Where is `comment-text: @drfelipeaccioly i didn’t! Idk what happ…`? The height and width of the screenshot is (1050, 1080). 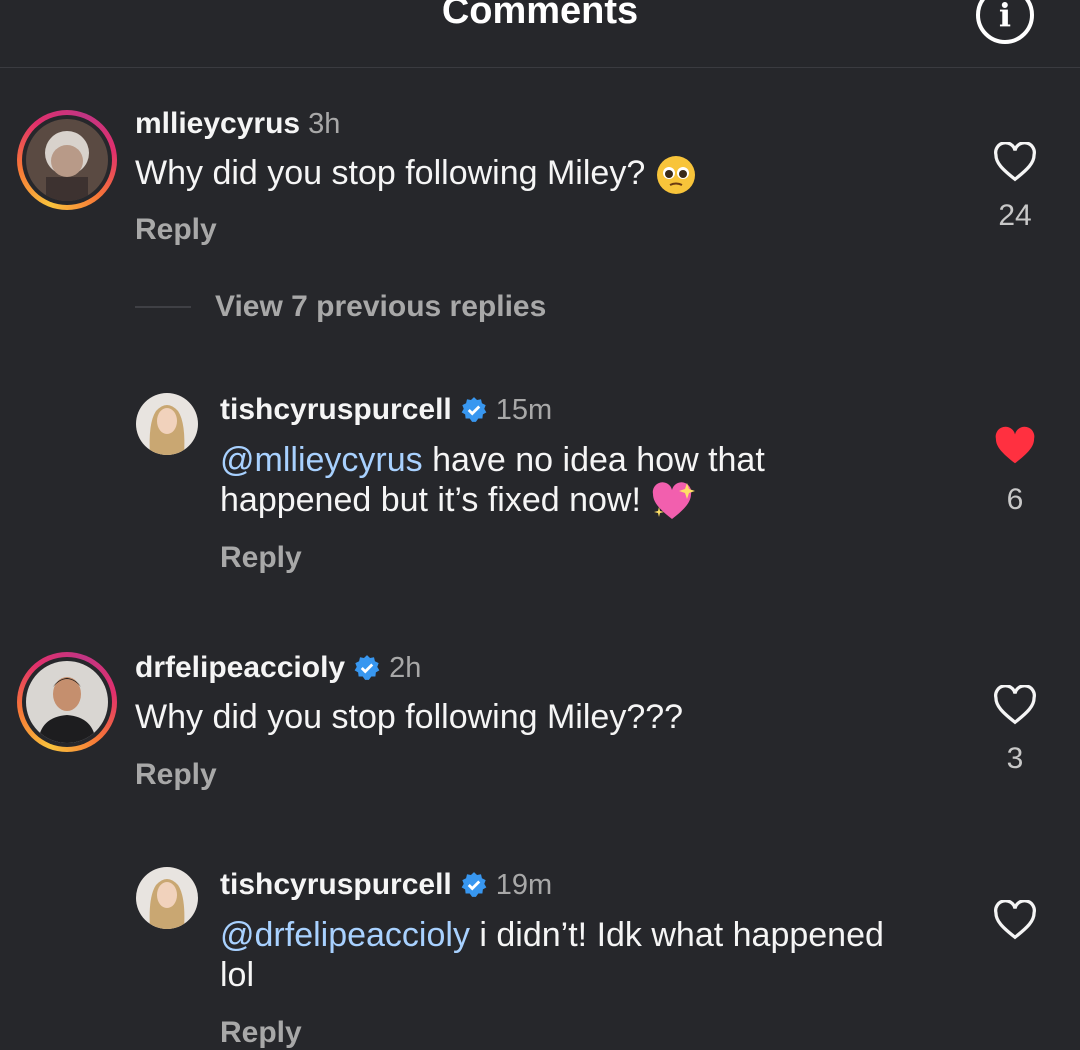
comment-text: @drfelipeaccioly i didn’t! Idk what happ… is located at coordinates (552, 955).